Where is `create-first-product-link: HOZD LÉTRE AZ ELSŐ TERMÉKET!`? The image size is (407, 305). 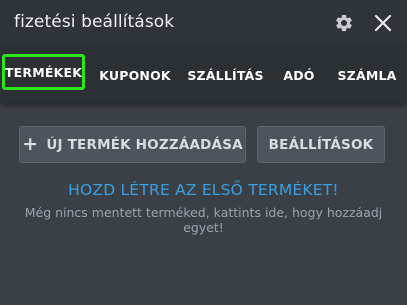
create-first-product-link: HOZD LÉTRE AZ ELSŐ TERMÉKET! is located at coordinates (203, 190).